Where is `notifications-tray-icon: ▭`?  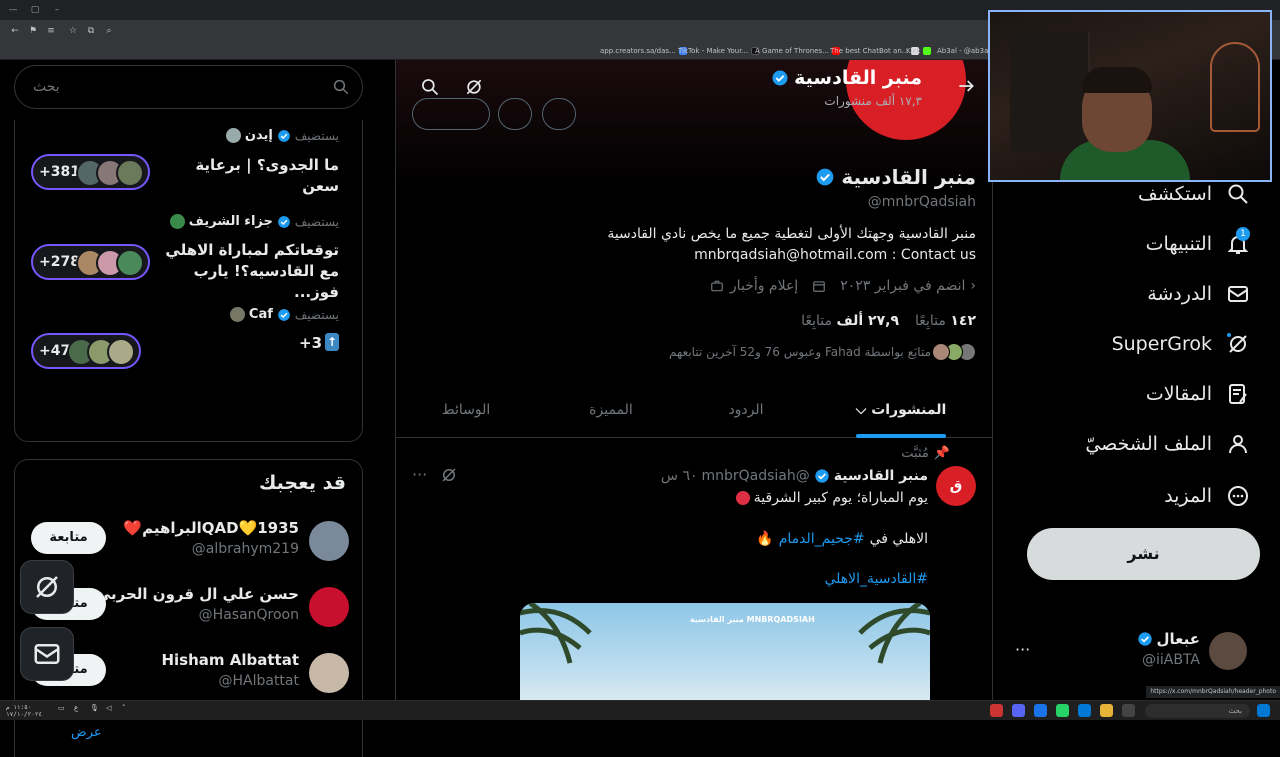
notifications-tray-icon: ▭ is located at coordinates (61, 708).